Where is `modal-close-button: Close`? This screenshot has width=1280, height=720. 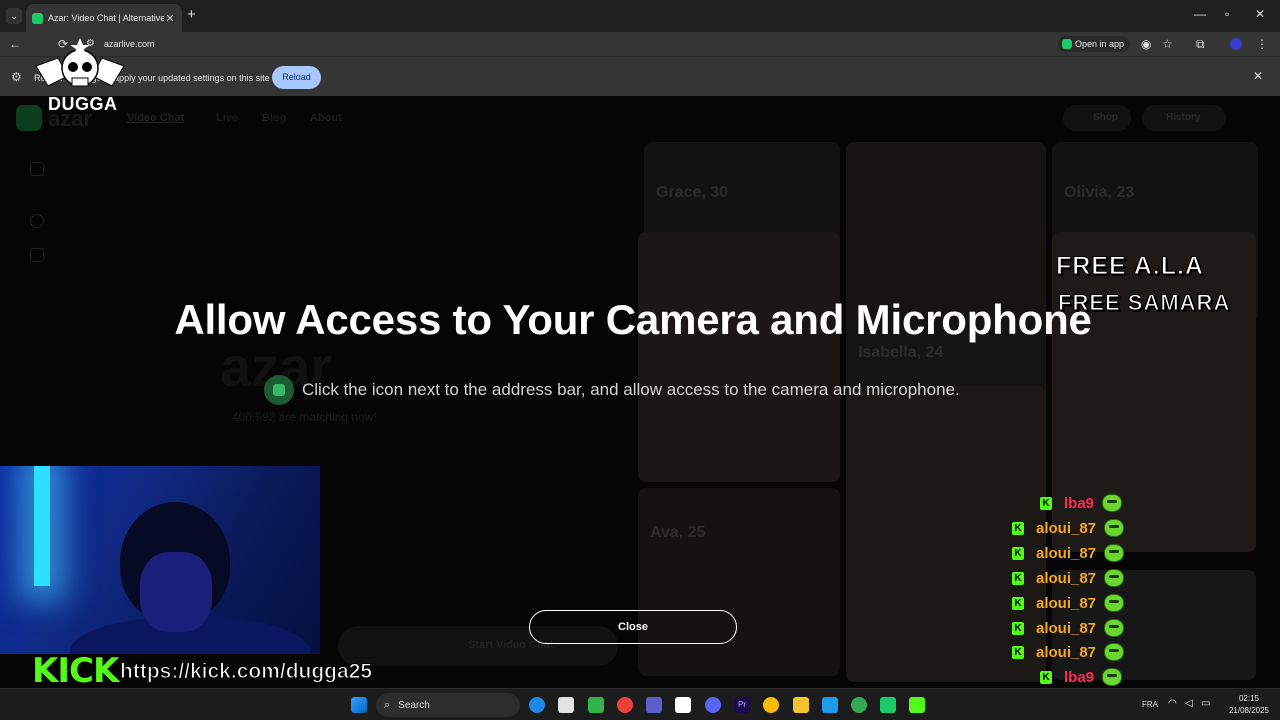
modal-close-button: Close is located at coordinates (633, 627).